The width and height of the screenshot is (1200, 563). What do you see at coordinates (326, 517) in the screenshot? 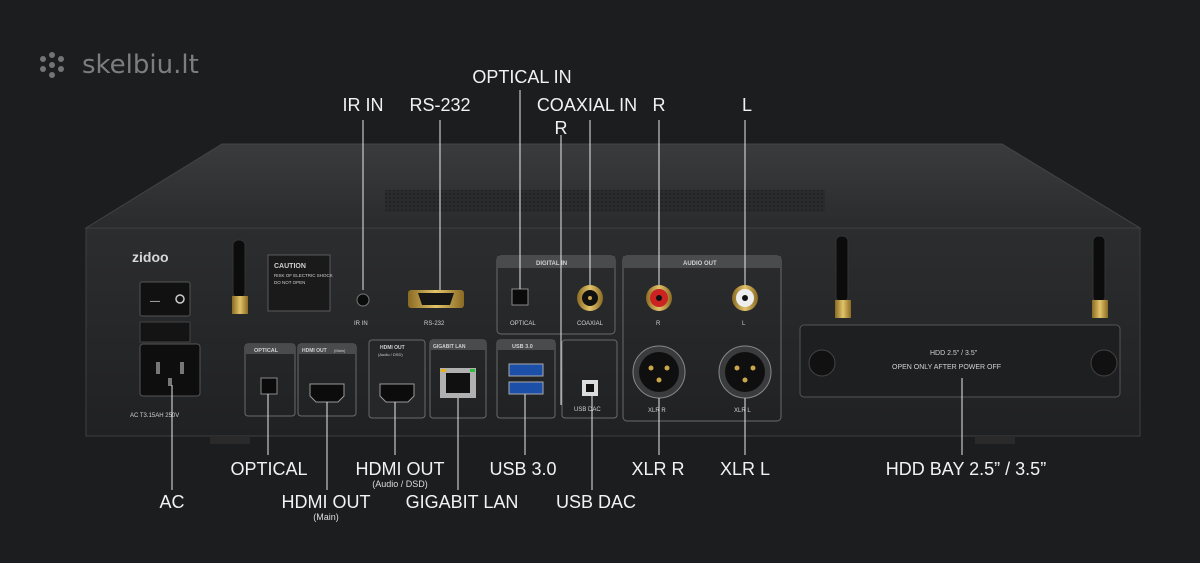
I see `callout-hdmi-out-main-sub: (Main)` at bounding box center [326, 517].